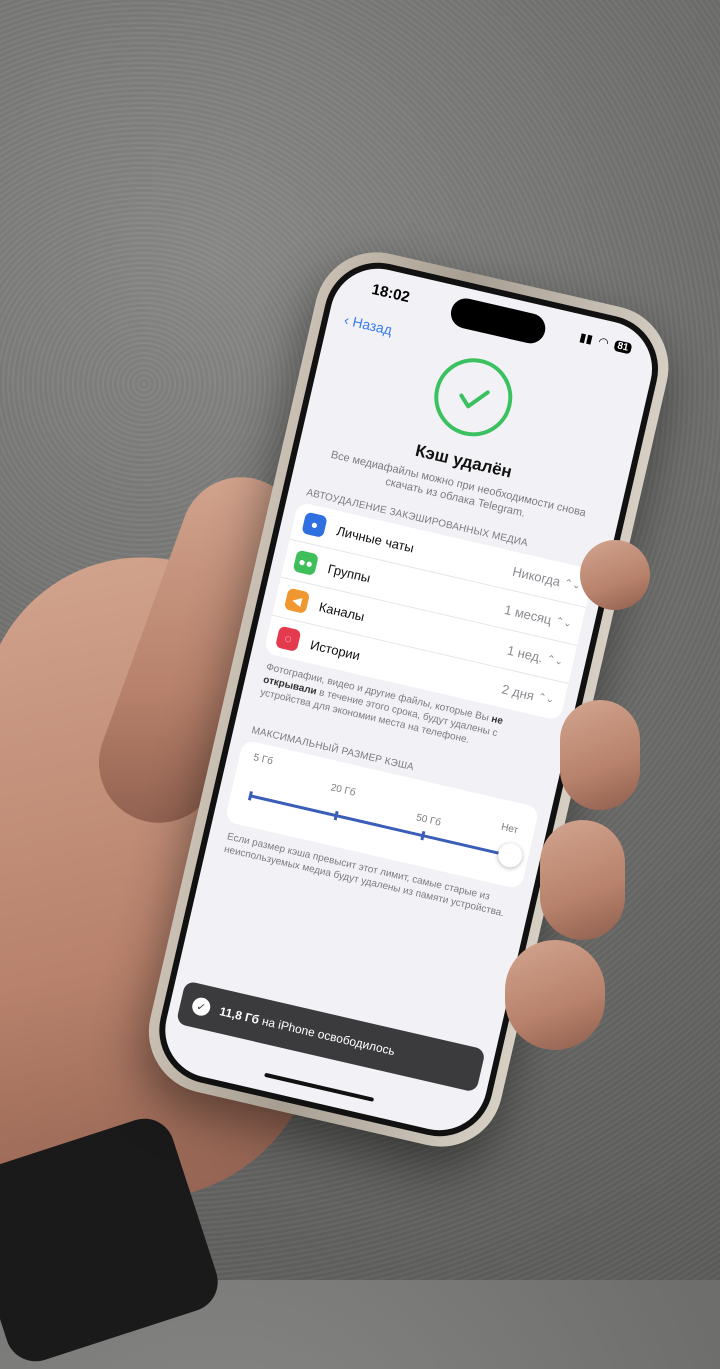  What do you see at coordinates (288, 639) in the screenshot?
I see `stories-icon: ◌` at bounding box center [288, 639].